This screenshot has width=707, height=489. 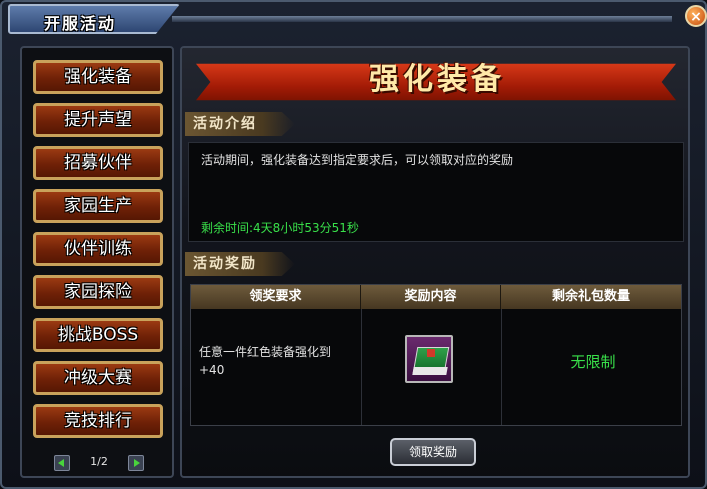 I want to click on requirement-text: 任意一件红色装备强化到+40, so click(x=265, y=361).